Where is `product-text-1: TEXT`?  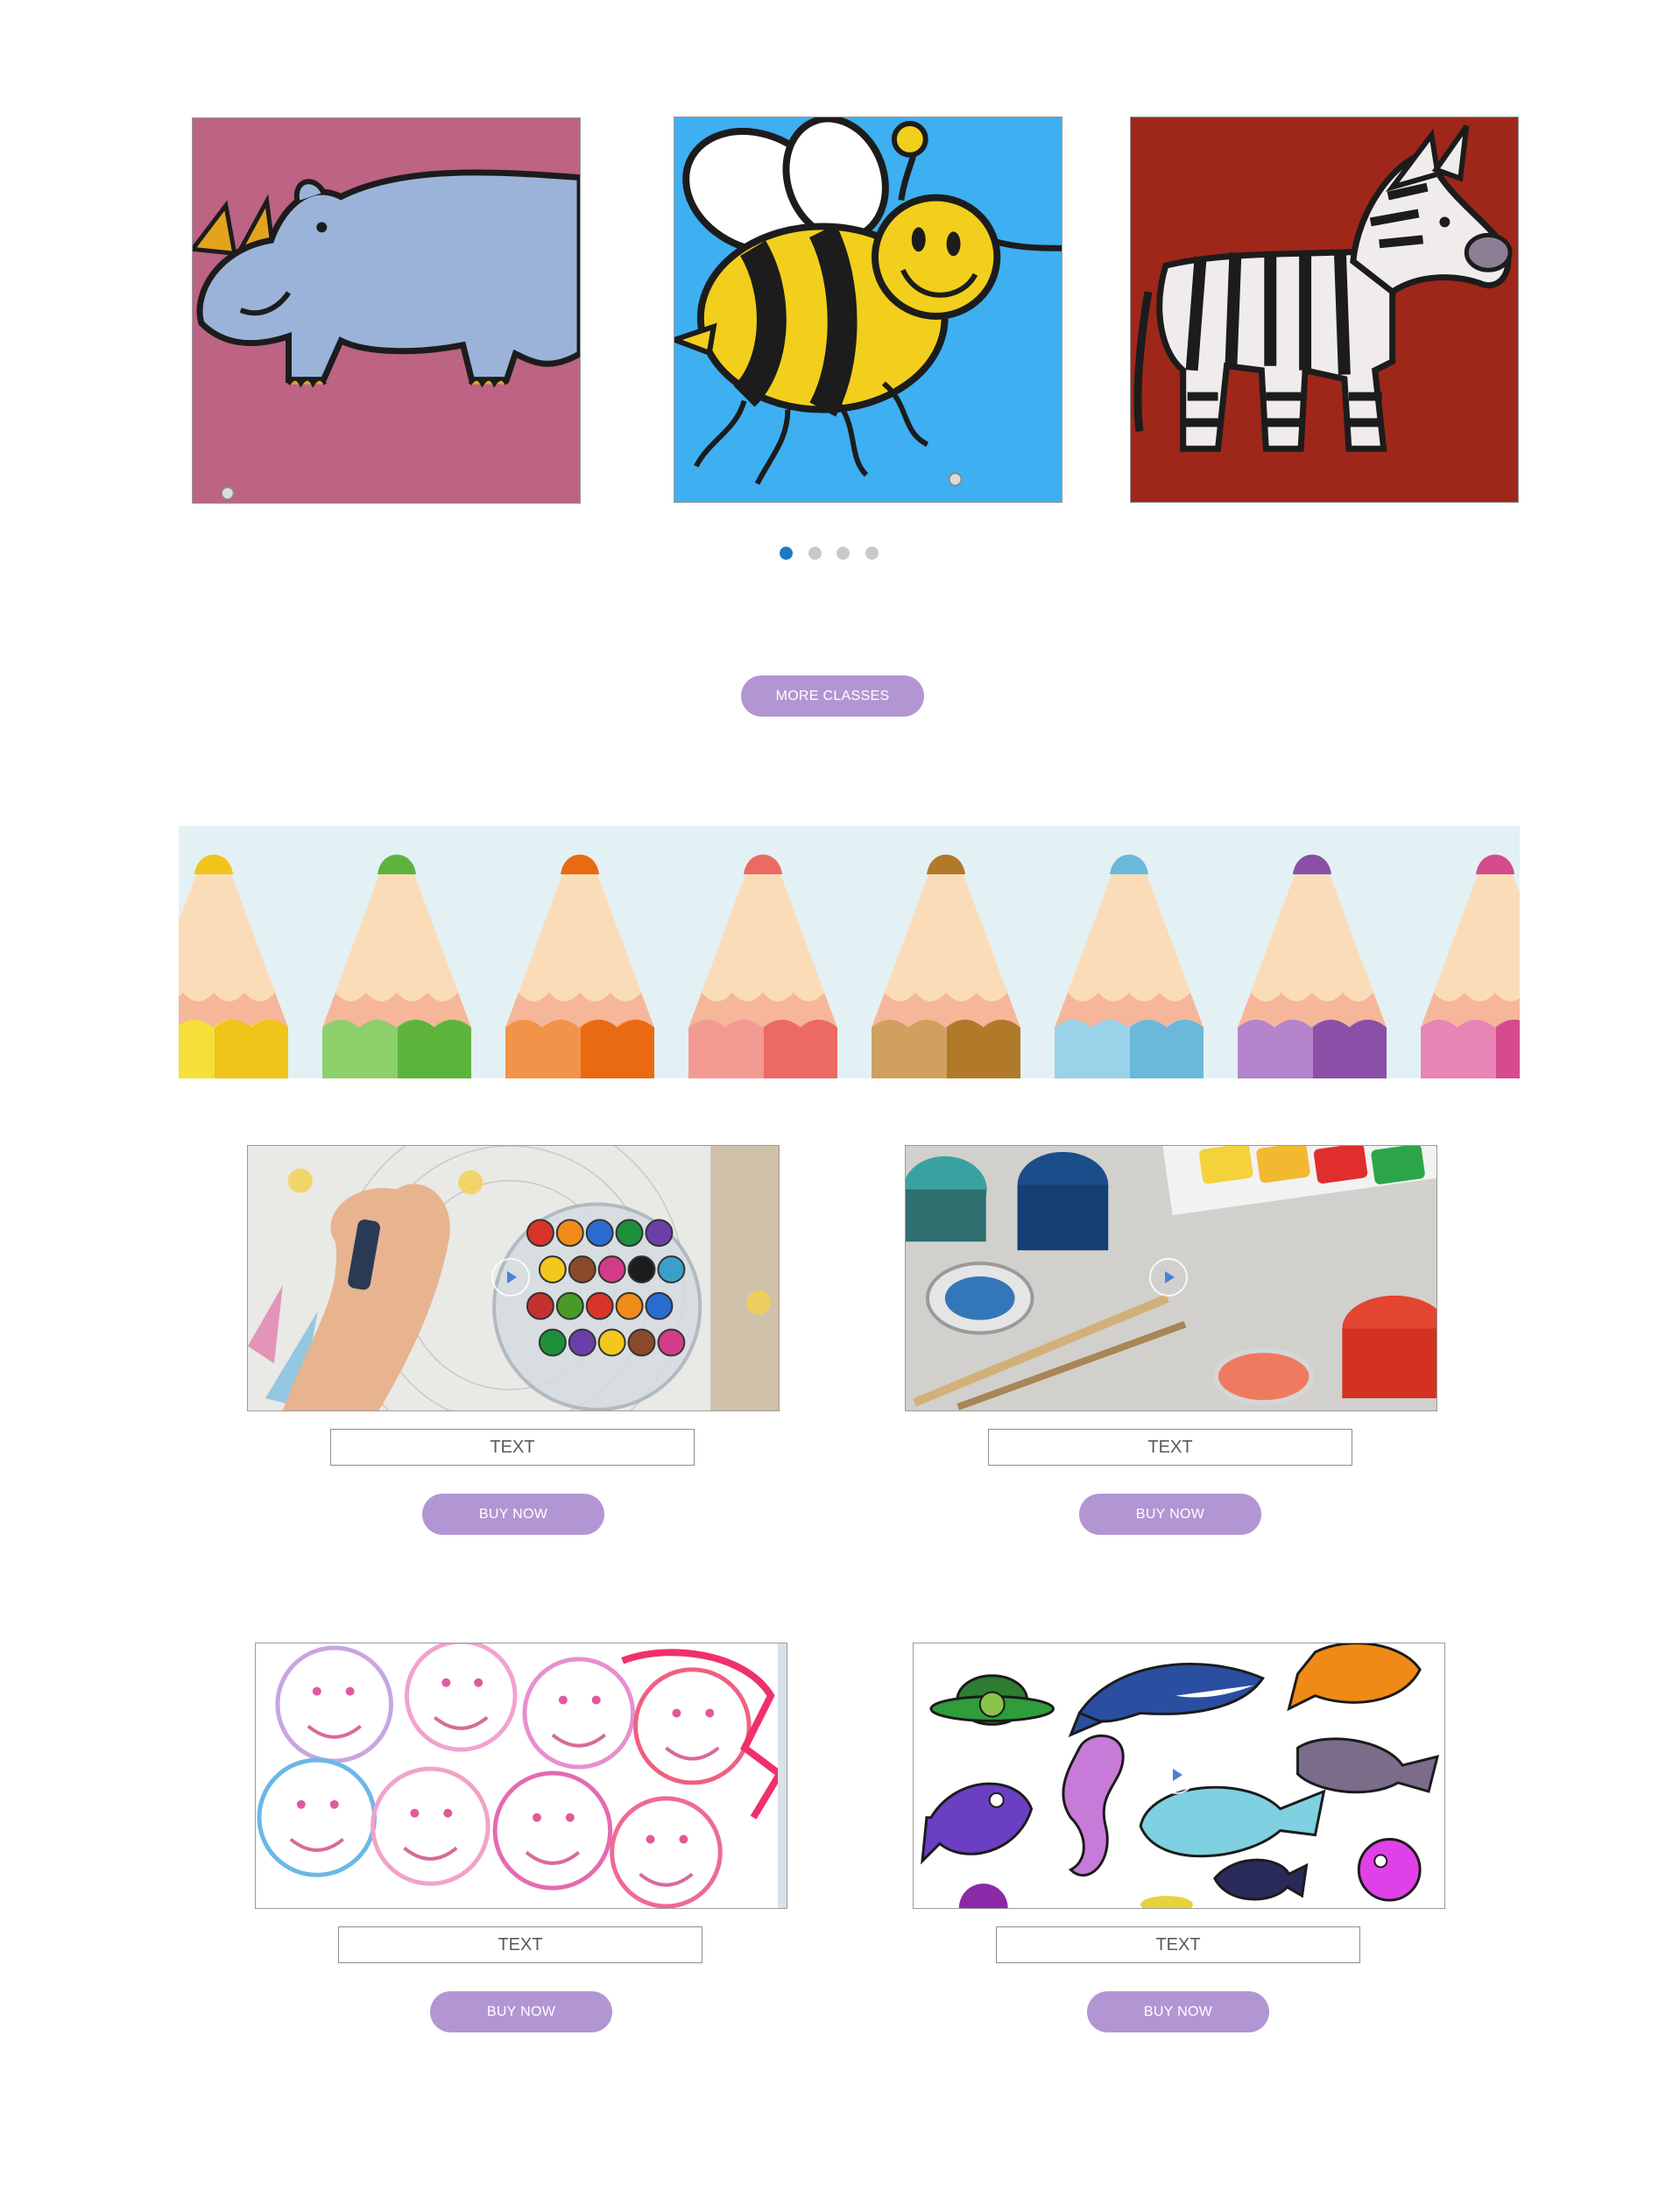 product-text-1: TEXT is located at coordinates (512, 1447).